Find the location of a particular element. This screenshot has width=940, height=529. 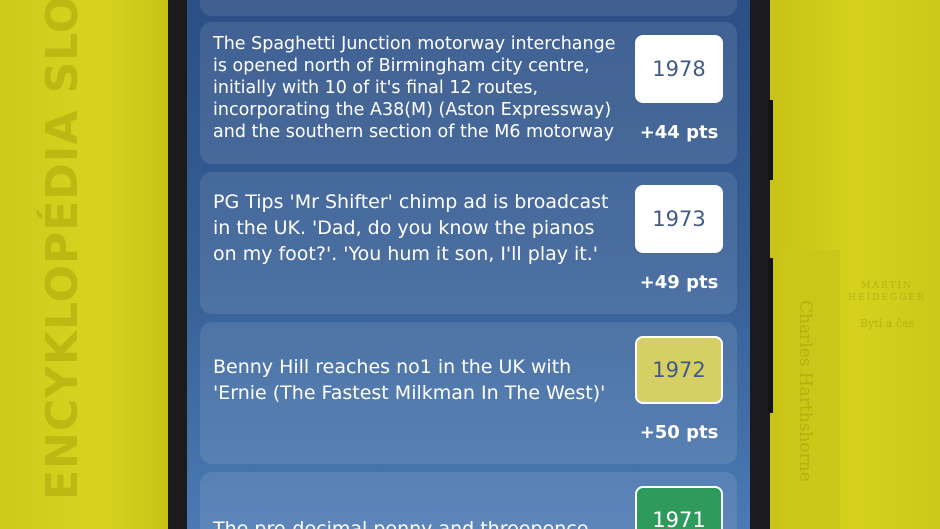

book-author: Charles Harthshorne is located at coordinates (805, 391).